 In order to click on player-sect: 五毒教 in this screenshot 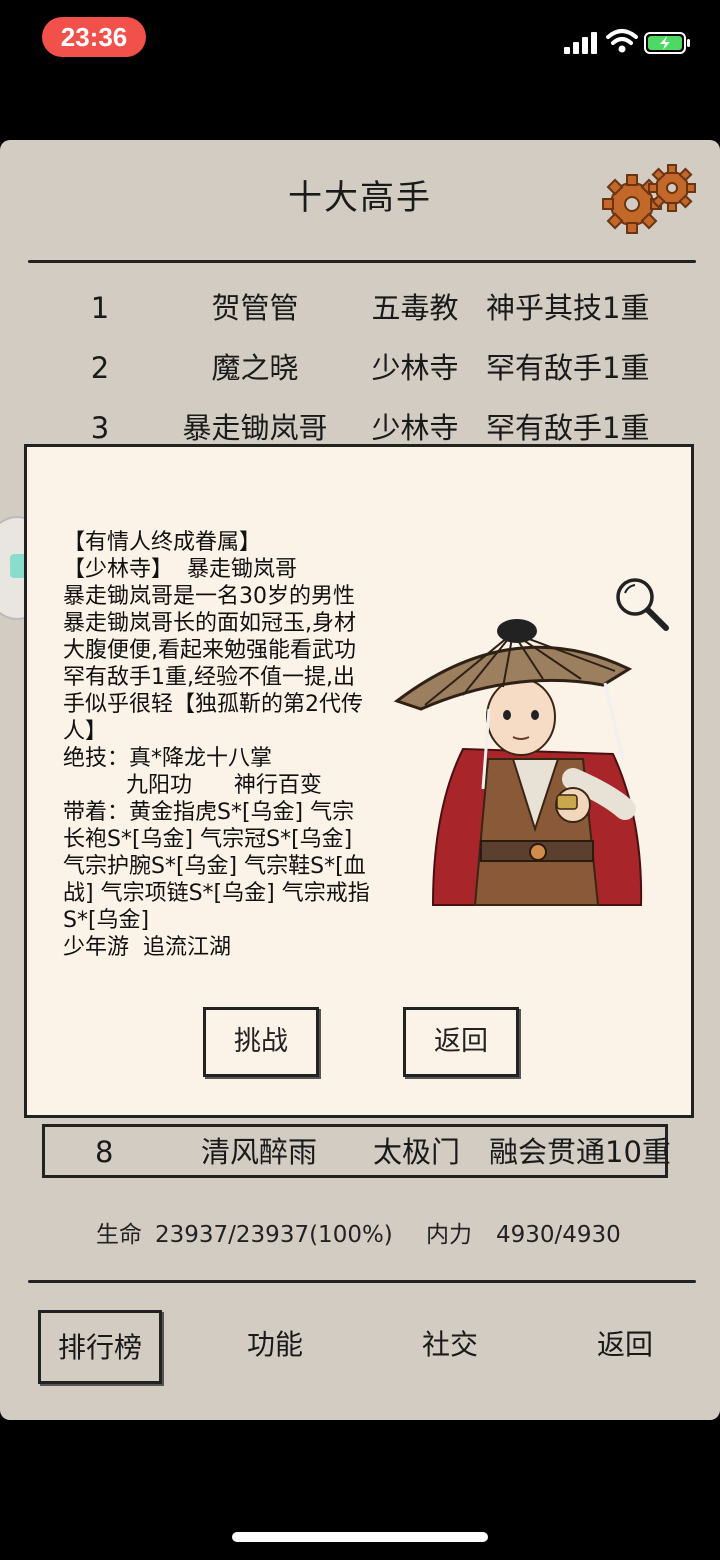, I will do `click(415, 308)`.